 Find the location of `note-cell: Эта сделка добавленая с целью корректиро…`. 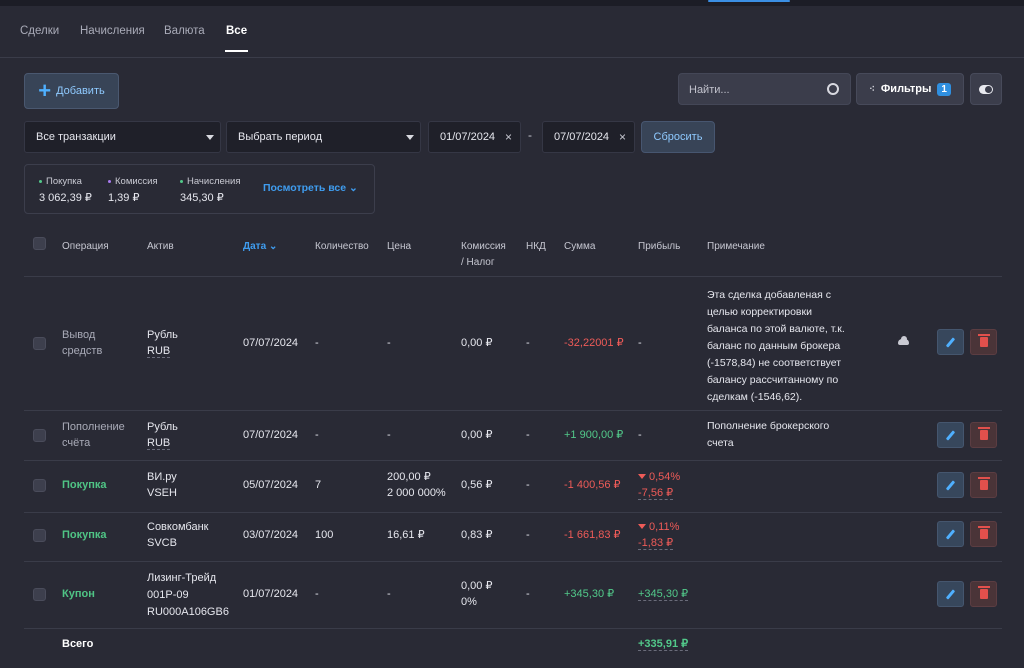

note-cell: Эта сделка добавленая с целью корректиро… is located at coordinates (776, 346).